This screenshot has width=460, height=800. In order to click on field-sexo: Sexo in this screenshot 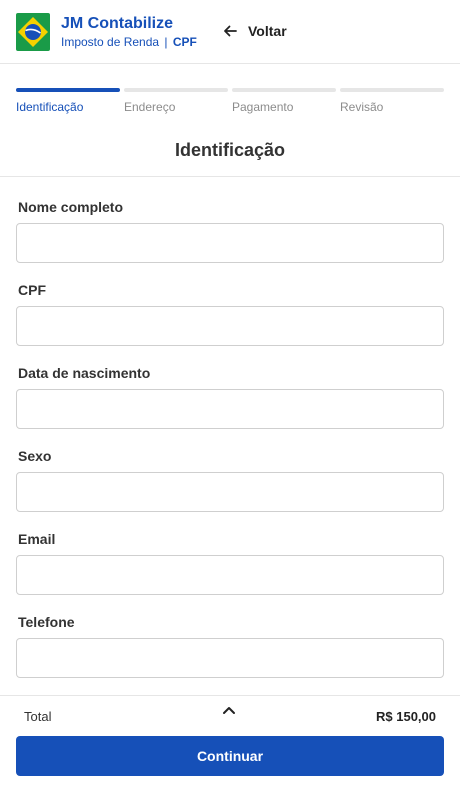, I will do `click(230, 480)`.